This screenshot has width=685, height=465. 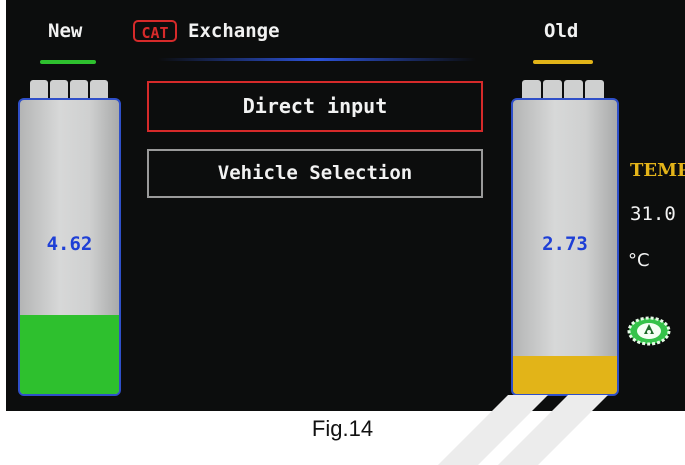 What do you see at coordinates (563, 62) in the screenshot?
I see `old-tab-indicator` at bounding box center [563, 62].